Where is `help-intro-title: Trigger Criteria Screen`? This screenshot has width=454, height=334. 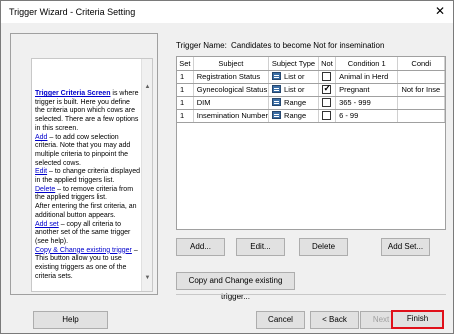
help-intro-title: Trigger Criteria Screen is located at coordinates (73, 93).